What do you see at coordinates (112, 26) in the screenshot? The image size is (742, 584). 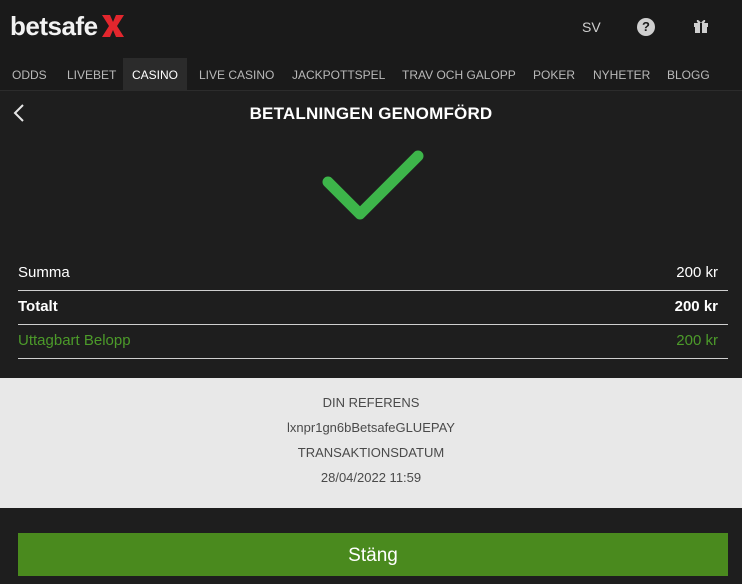 I see `logo-x-icon` at bounding box center [112, 26].